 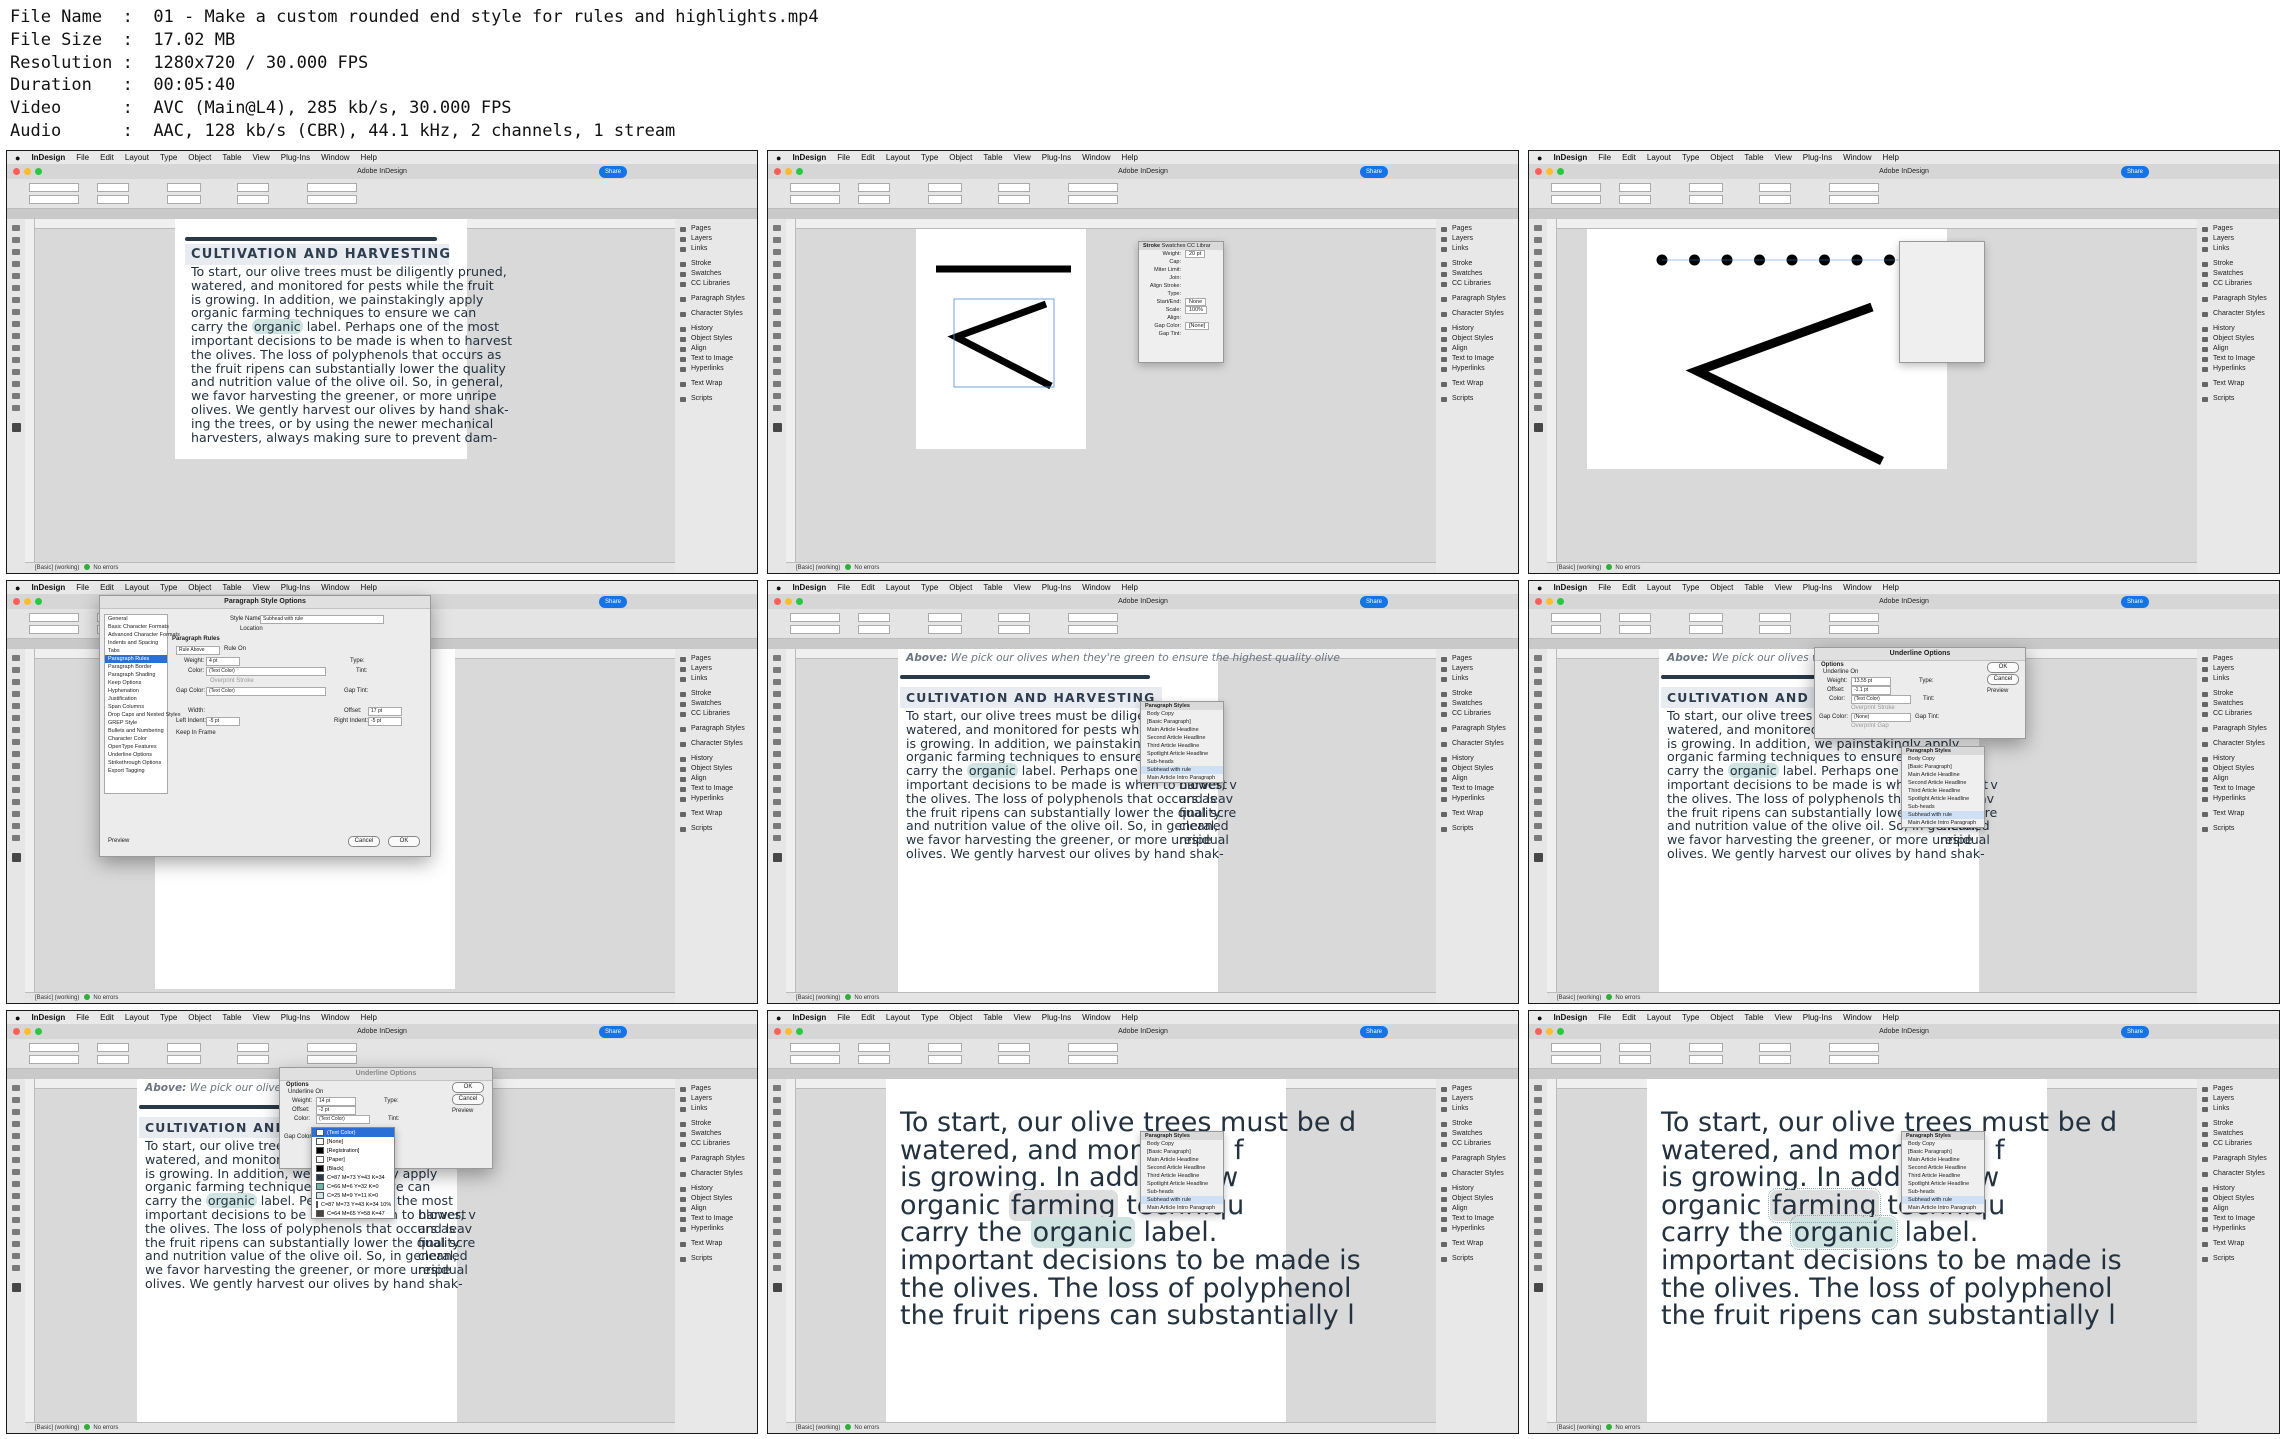 I want to click on horizontal-ruler, so click(x=1111, y=224).